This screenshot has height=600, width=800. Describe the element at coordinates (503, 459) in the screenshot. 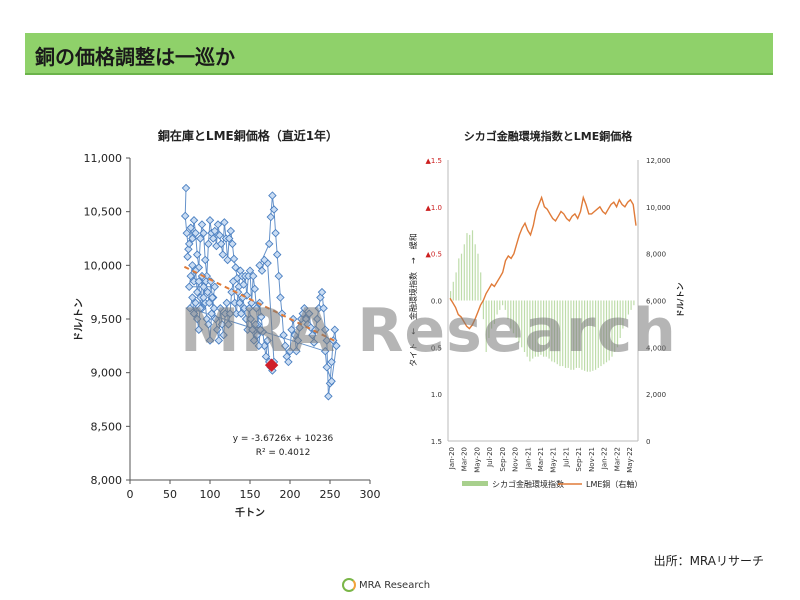

I see `x-tick-label: Sep-20` at that location.